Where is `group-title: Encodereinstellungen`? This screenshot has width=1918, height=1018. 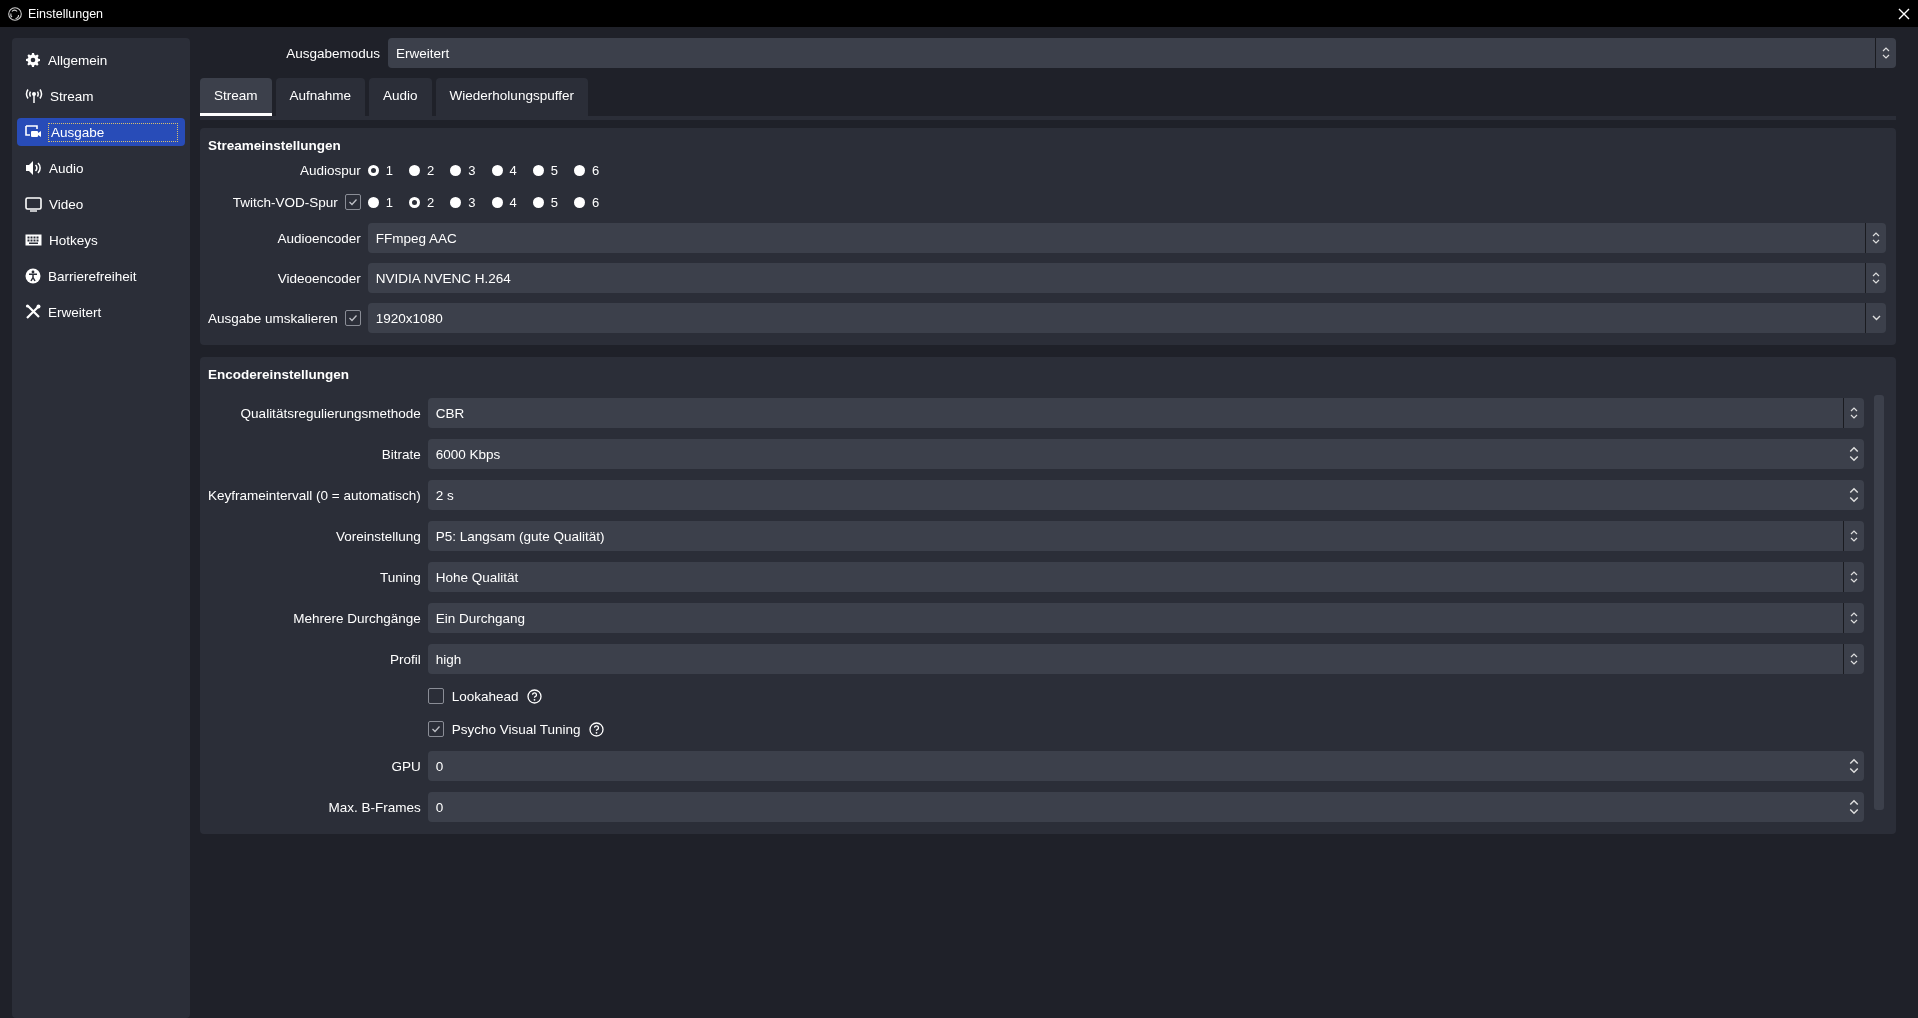 group-title: Encodereinstellungen is located at coordinates (279, 374).